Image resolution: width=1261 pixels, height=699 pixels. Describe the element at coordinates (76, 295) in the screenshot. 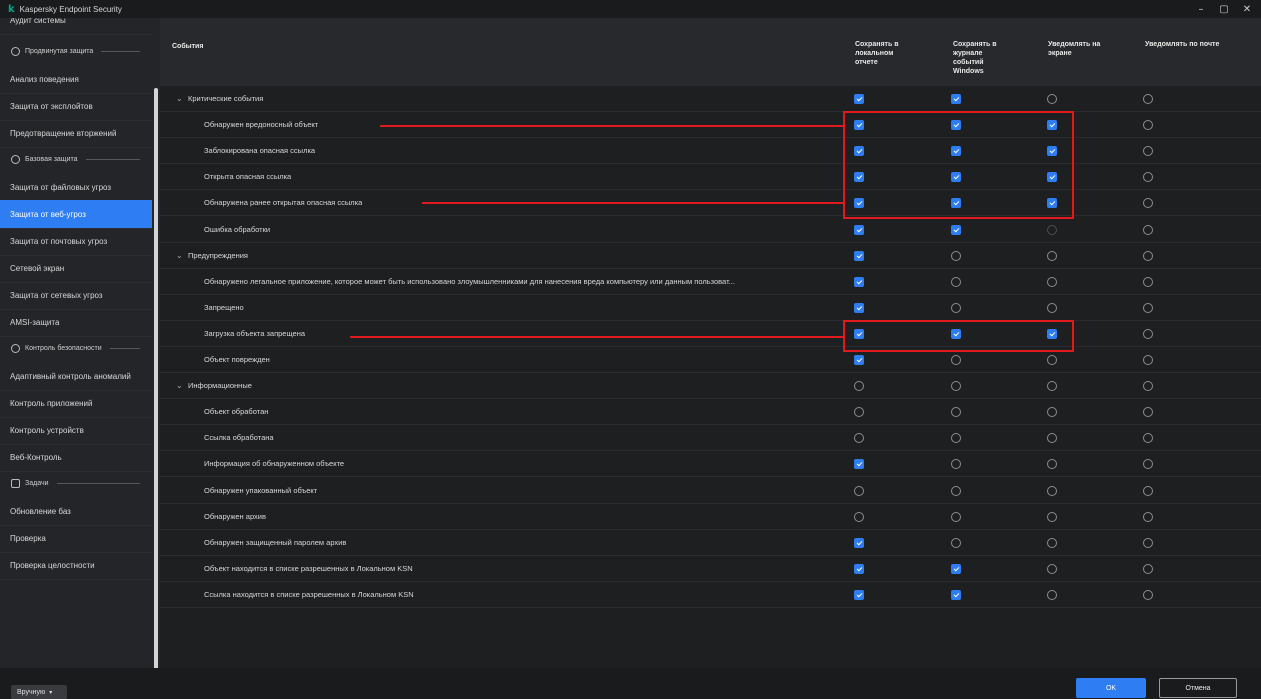

I see `sidebar-item: Защита от сетевых угроз` at that location.